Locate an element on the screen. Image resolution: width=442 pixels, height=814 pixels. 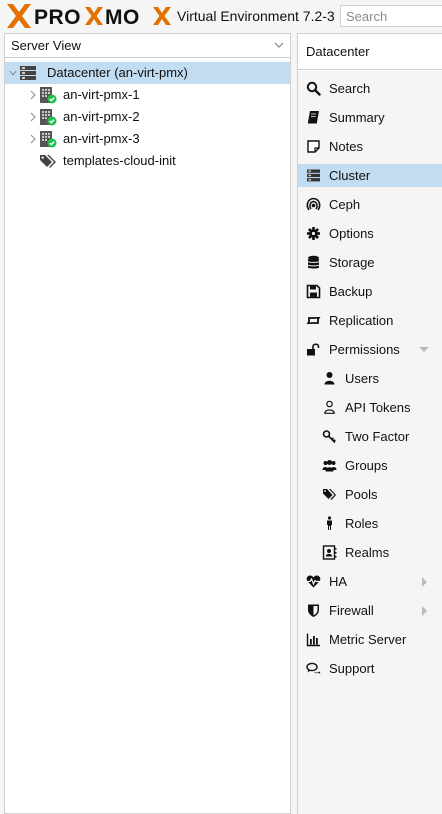
note-icon is located at coordinates (313, 146).